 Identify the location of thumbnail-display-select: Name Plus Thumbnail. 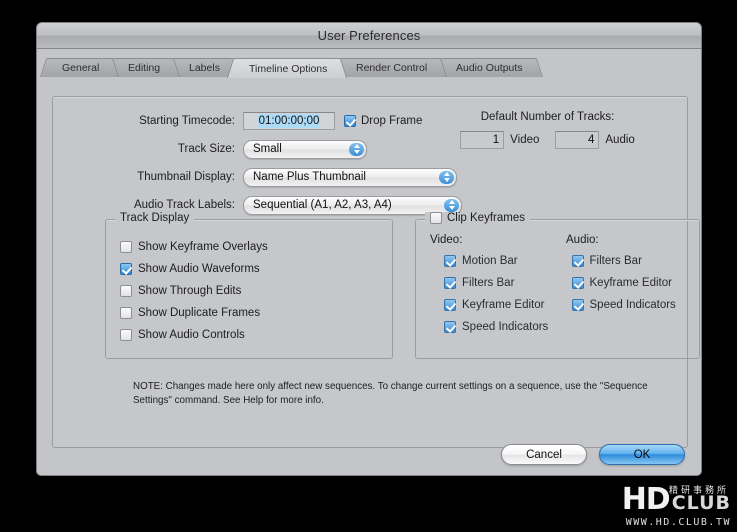
(350, 177).